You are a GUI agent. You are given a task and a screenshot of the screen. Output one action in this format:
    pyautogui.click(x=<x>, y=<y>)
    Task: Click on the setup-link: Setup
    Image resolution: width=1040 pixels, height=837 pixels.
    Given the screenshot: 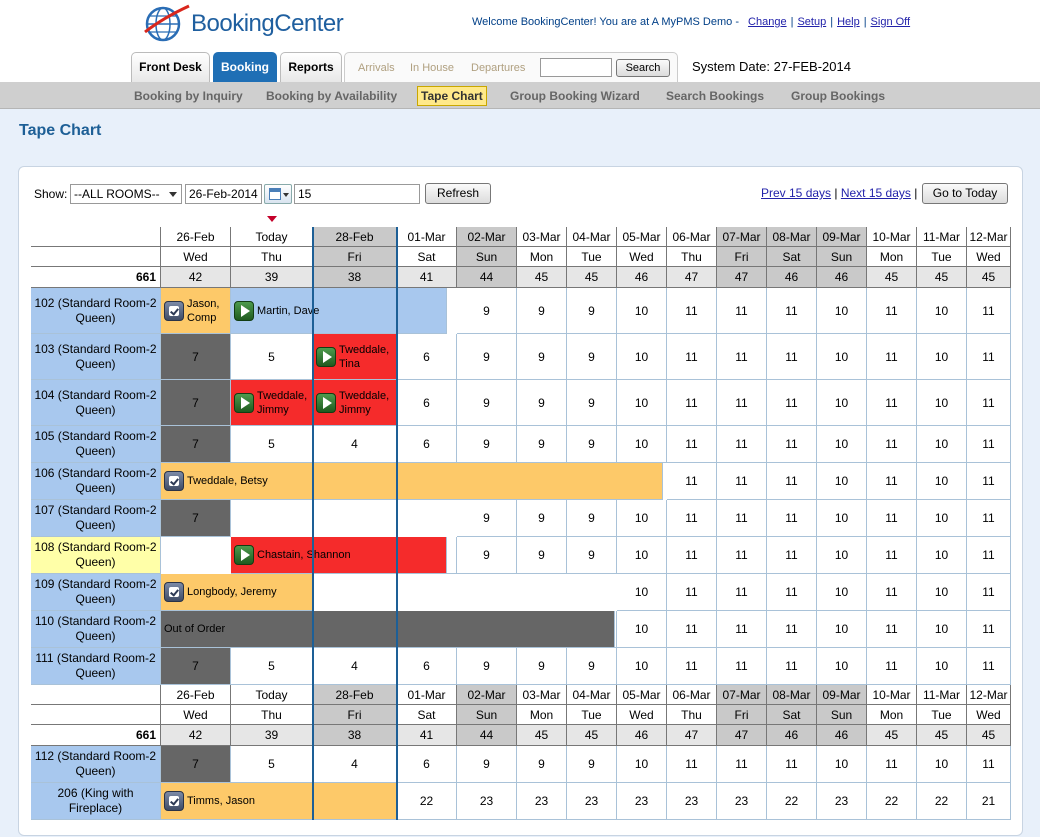 What is the action you would take?
    pyautogui.click(x=811, y=22)
    